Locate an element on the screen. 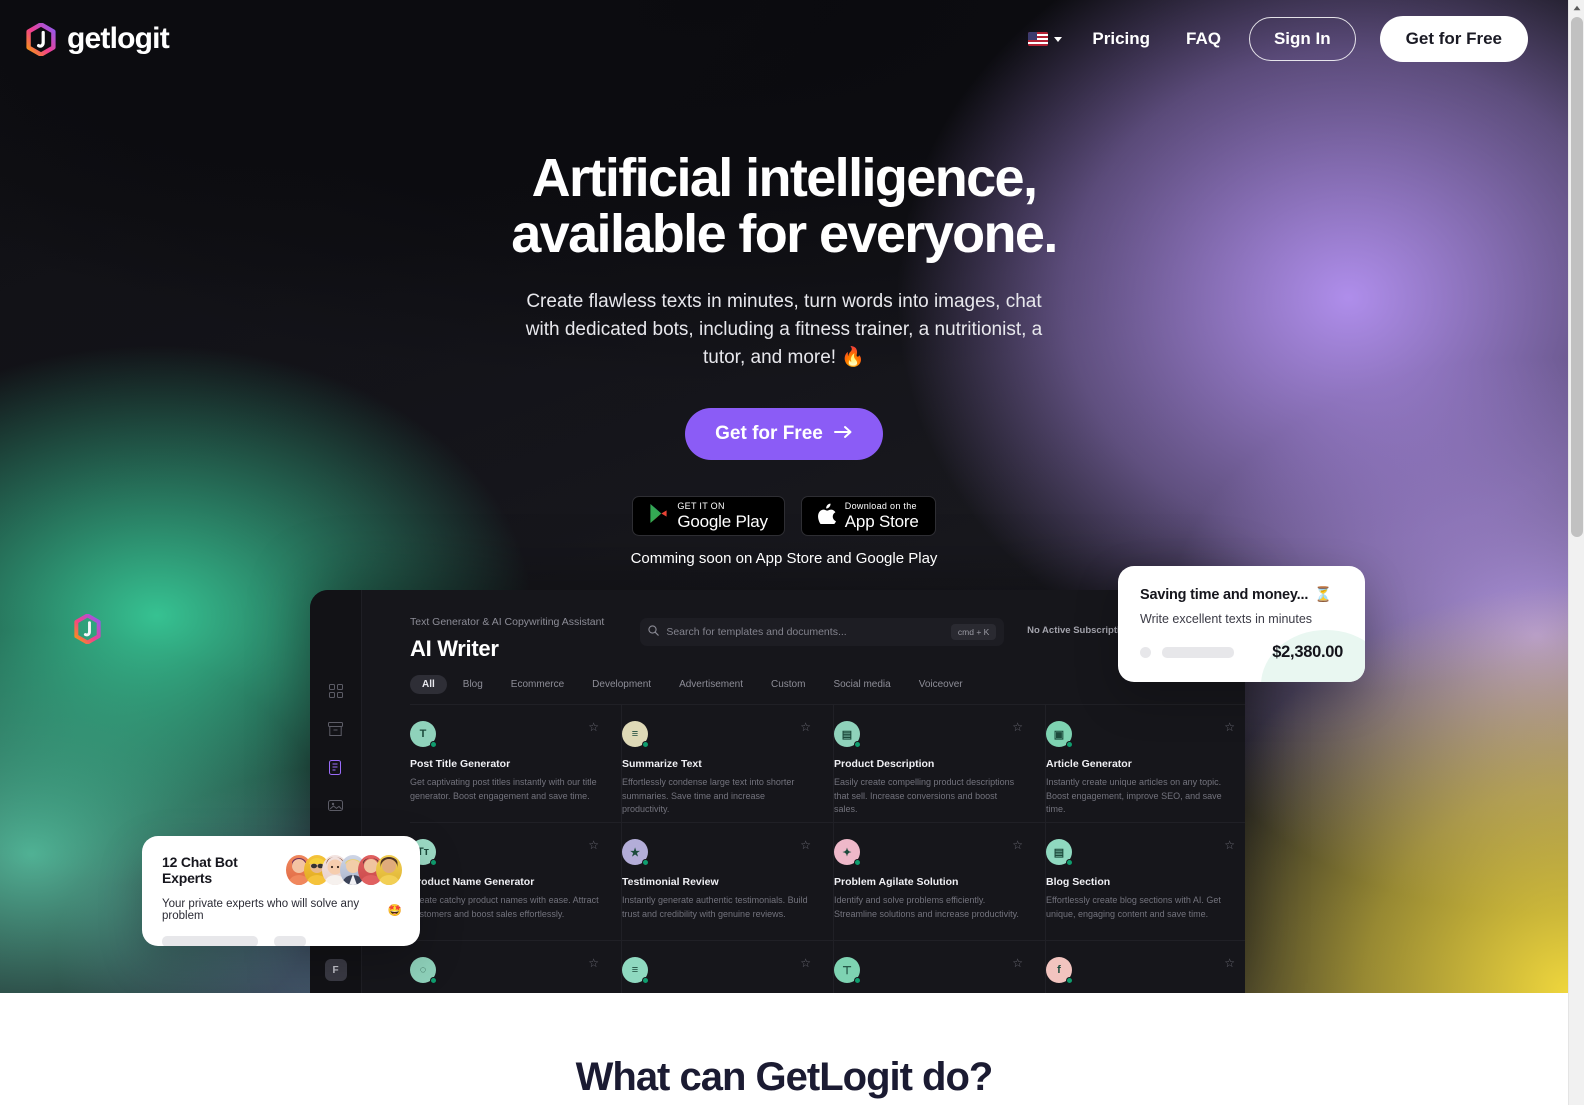 This screenshot has height=1105, width=1584. features-section-title: What can GetLogit do? is located at coordinates (784, 1077).